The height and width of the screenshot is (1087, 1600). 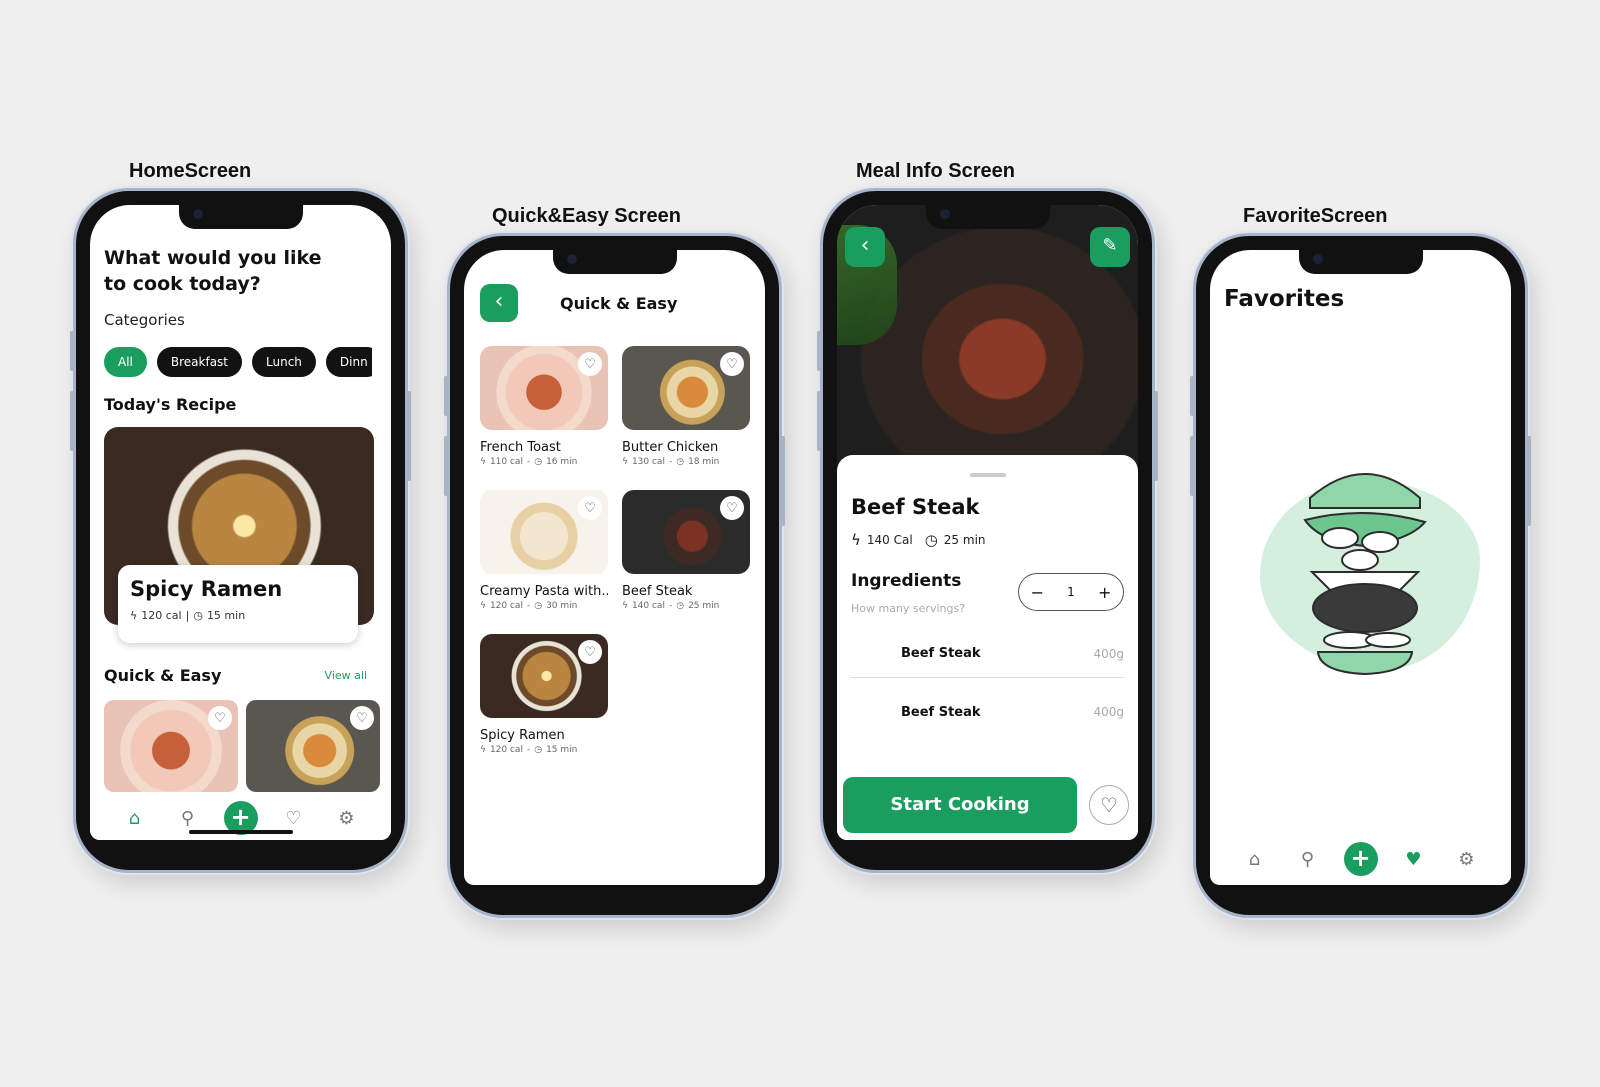 I want to click on category-chips: All Breakfast Lunch Dinn, so click(x=238, y=362).